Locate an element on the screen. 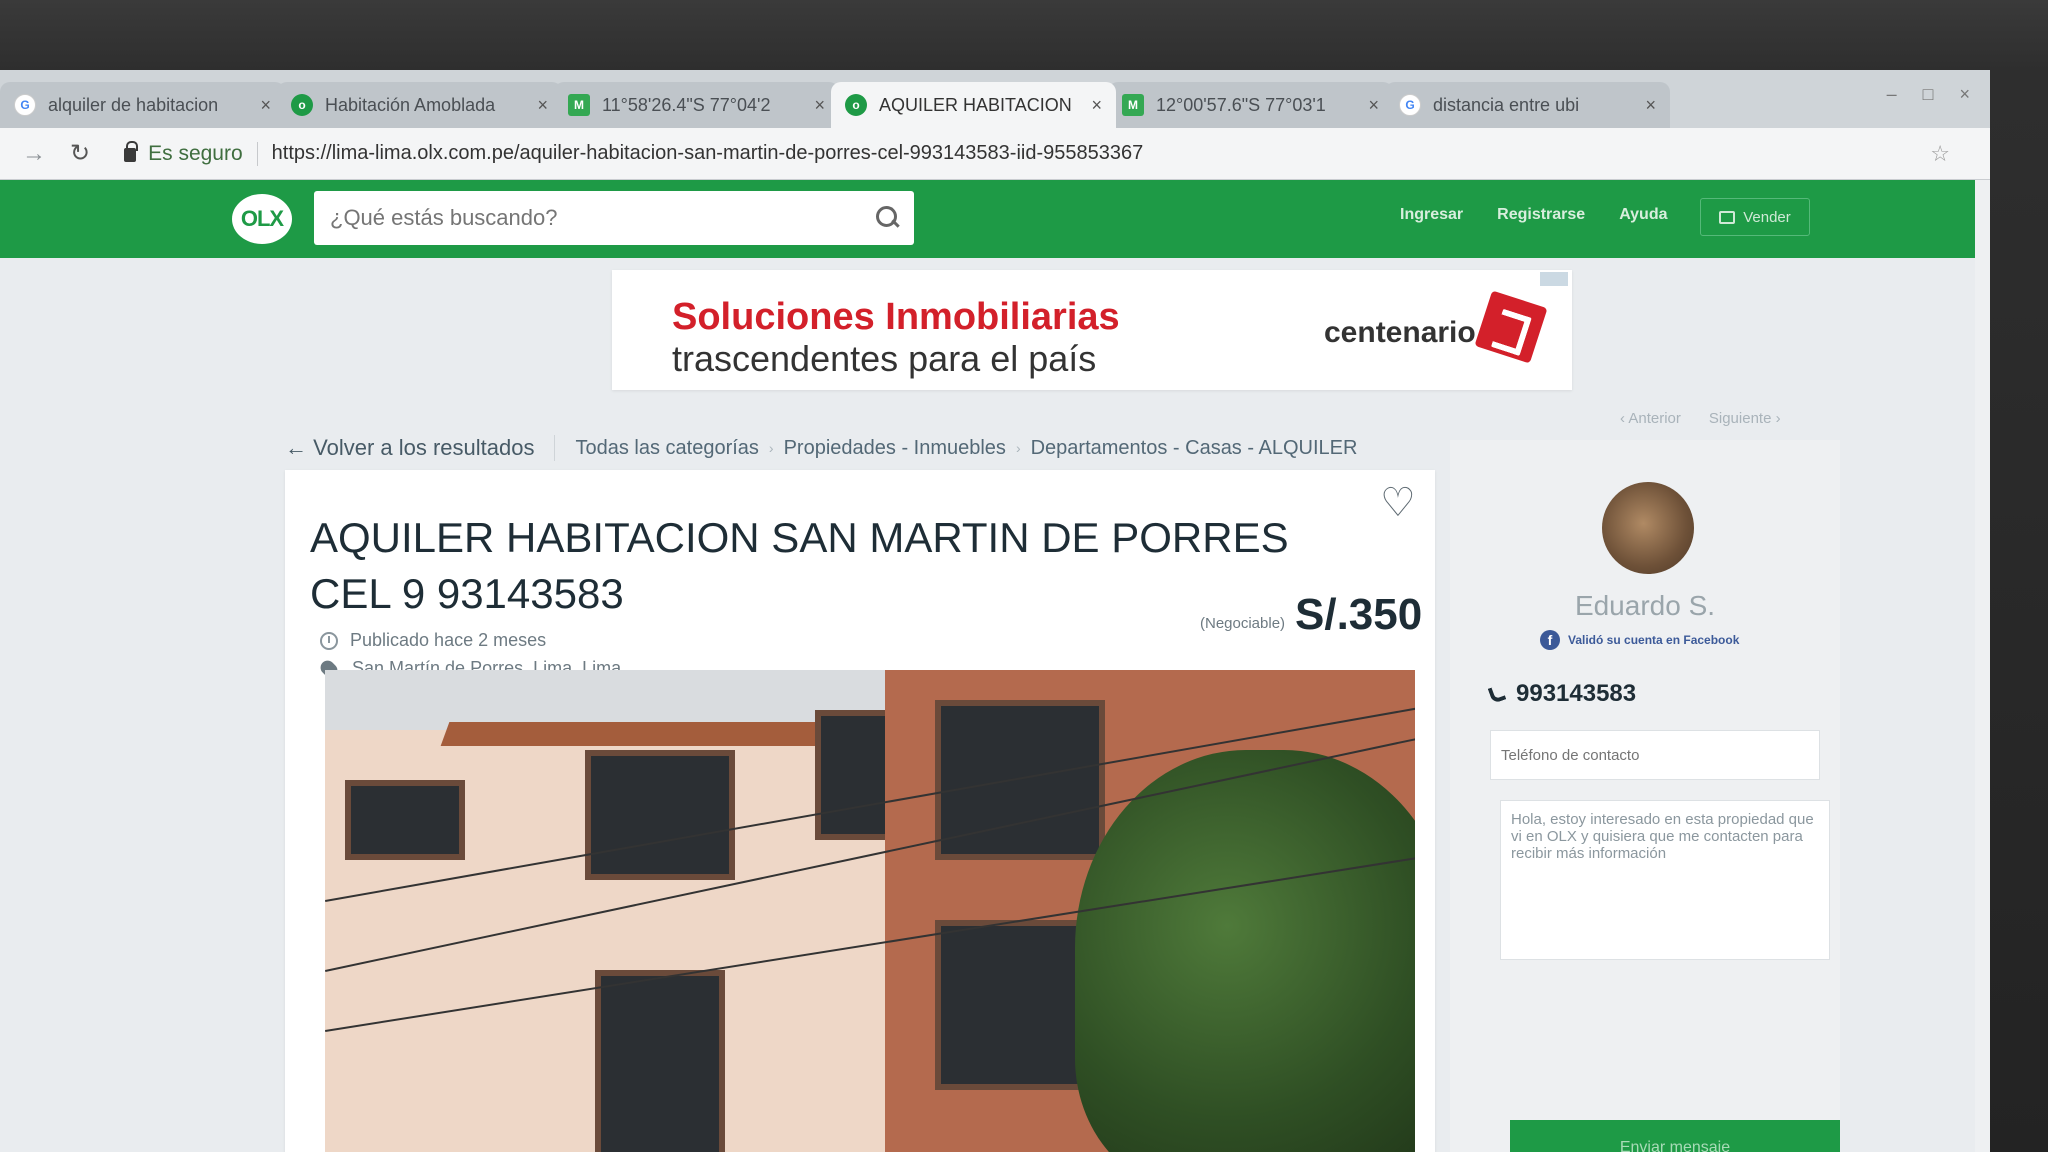  facebook-icon: f is located at coordinates (1550, 640).